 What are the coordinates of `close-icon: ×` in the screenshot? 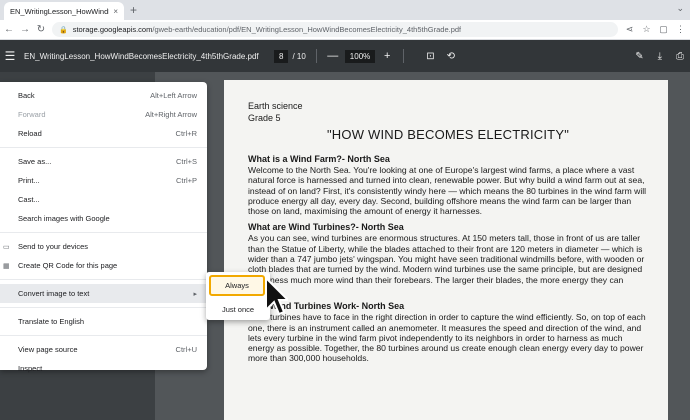 It's located at (115, 11).